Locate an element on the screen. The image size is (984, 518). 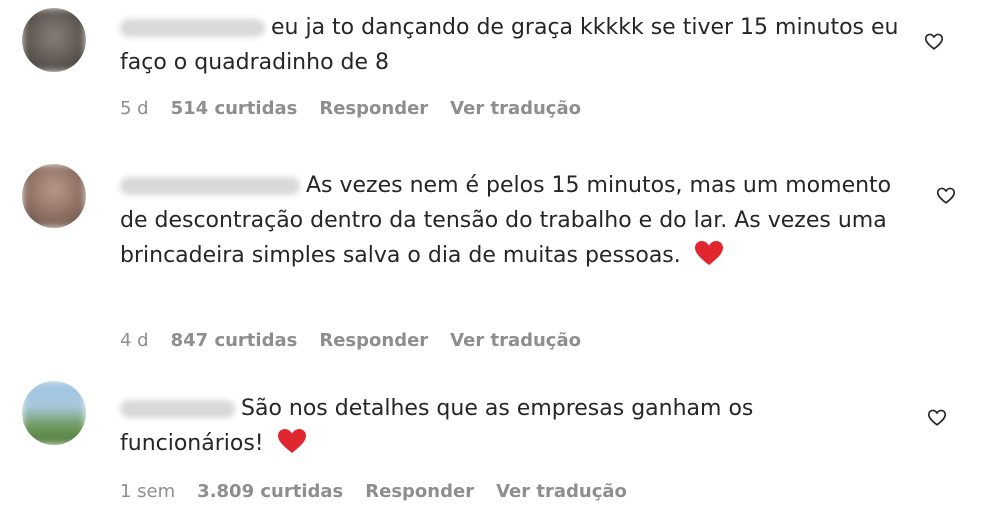
comment-meta: 4 d 847 curtidas Responder Ver tradução is located at coordinates (350, 340).